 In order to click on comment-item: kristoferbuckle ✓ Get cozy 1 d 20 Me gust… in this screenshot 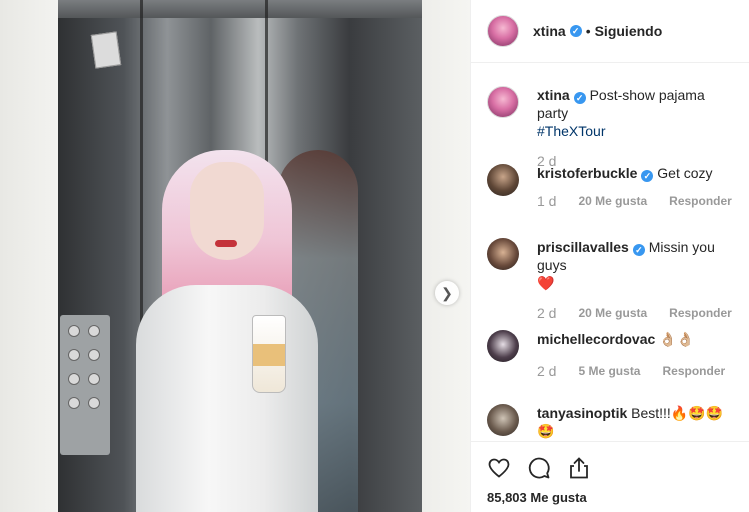, I will do `click(612, 187)`.